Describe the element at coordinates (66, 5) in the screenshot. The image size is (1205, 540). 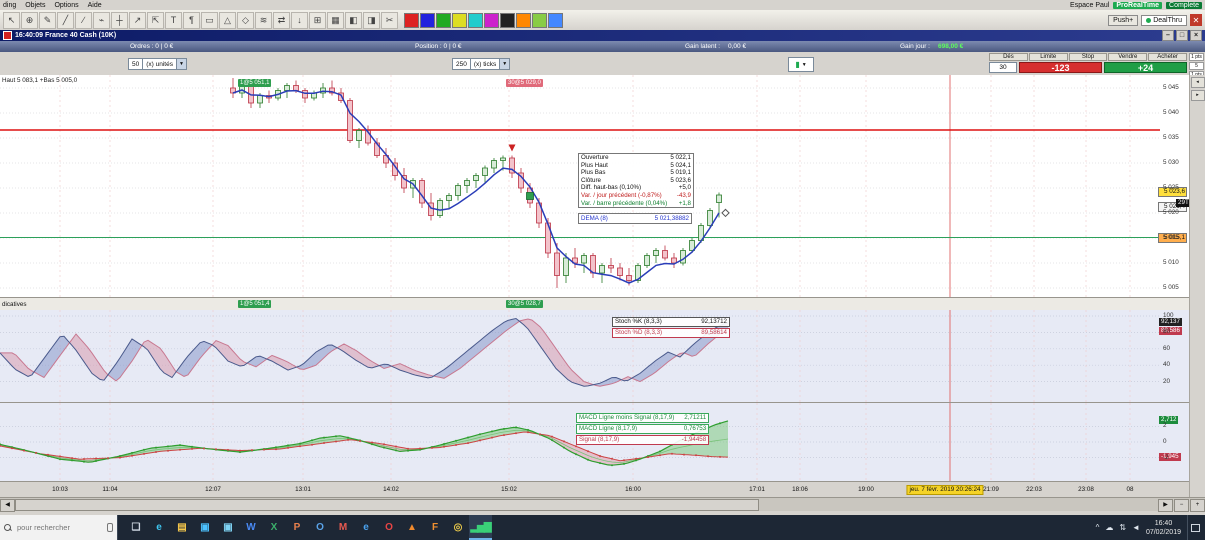
I see `menu-options: Options` at that location.